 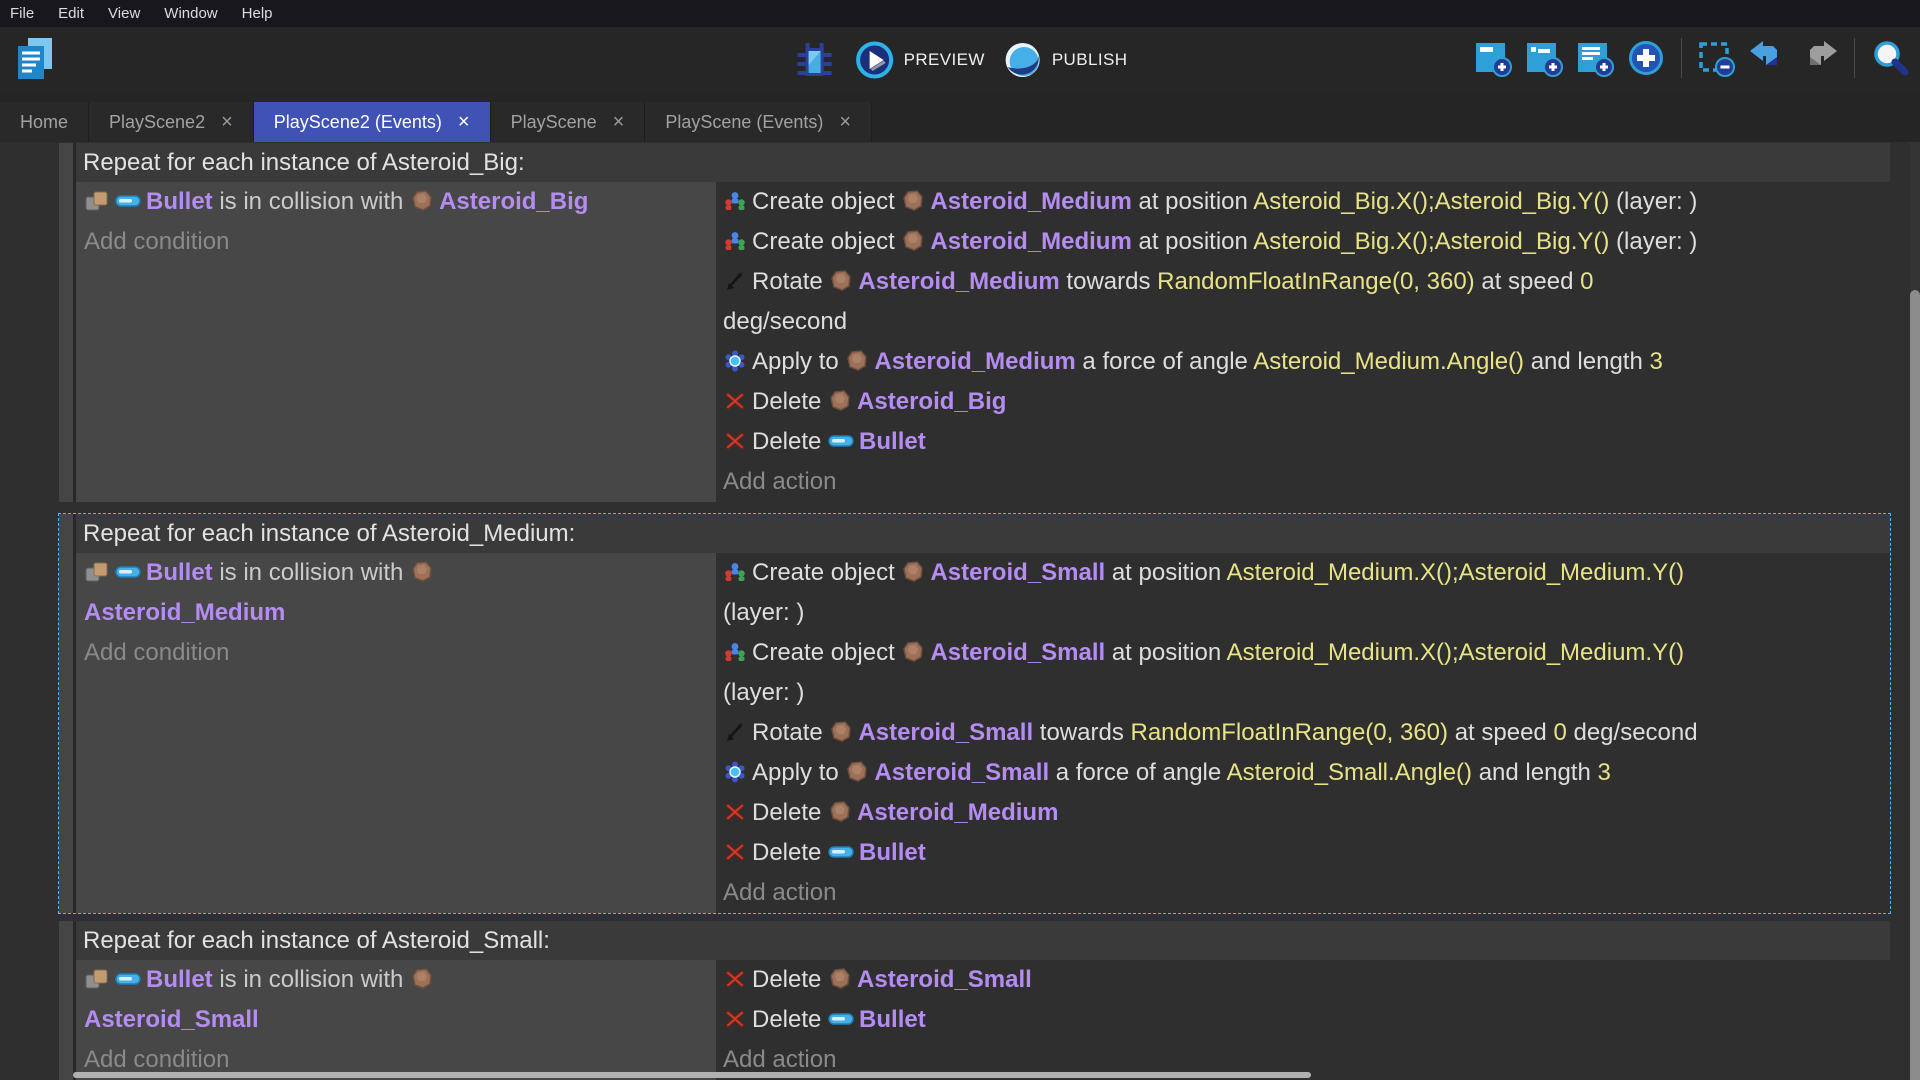 What do you see at coordinates (1595, 58) in the screenshot?
I see `add-comment-button` at bounding box center [1595, 58].